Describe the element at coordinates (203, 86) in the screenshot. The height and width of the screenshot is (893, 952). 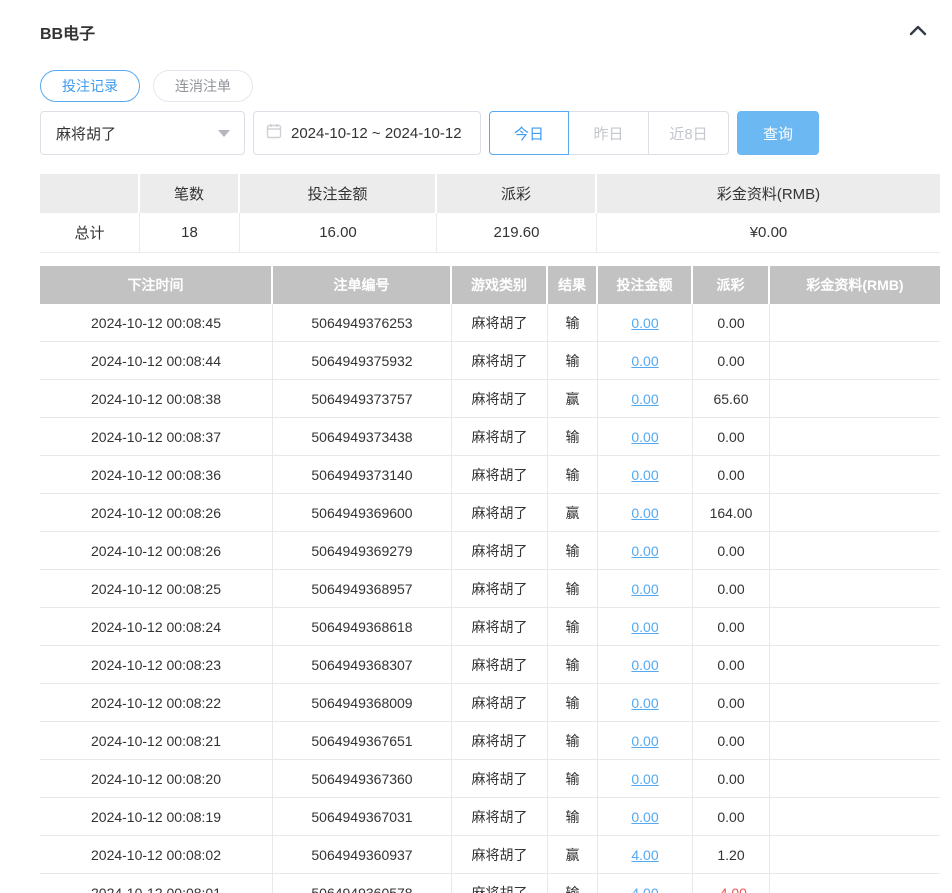
I see `tab-cancelled-orders: 连消注单` at that location.